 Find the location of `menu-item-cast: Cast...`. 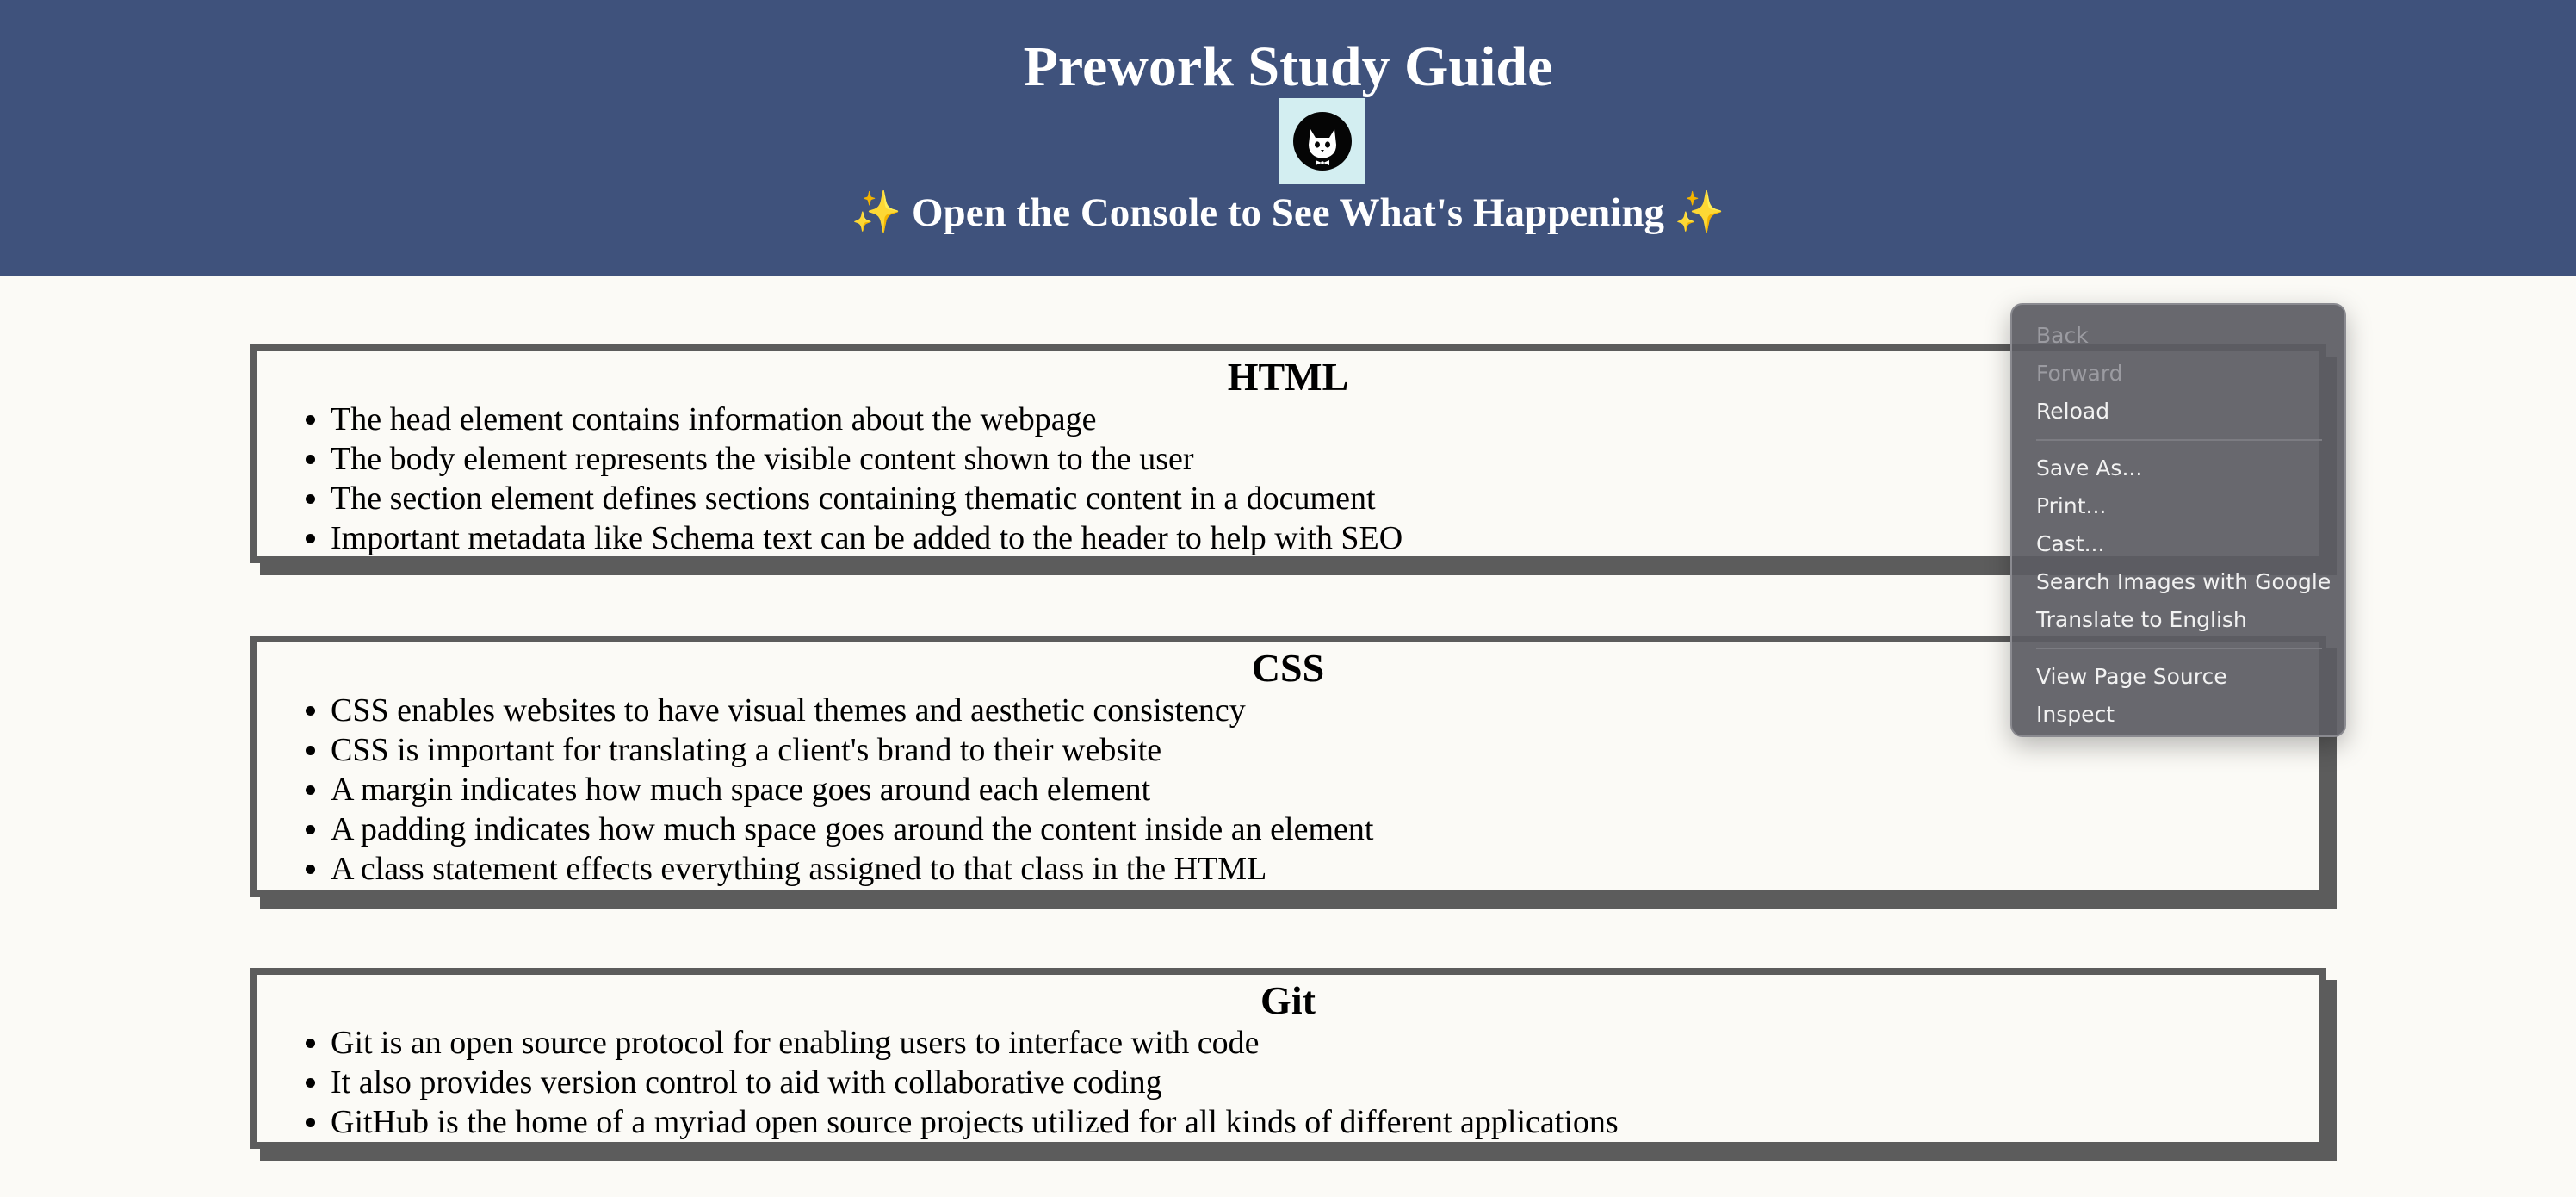

menu-item-cast: Cast... is located at coordinates (2178, 544).